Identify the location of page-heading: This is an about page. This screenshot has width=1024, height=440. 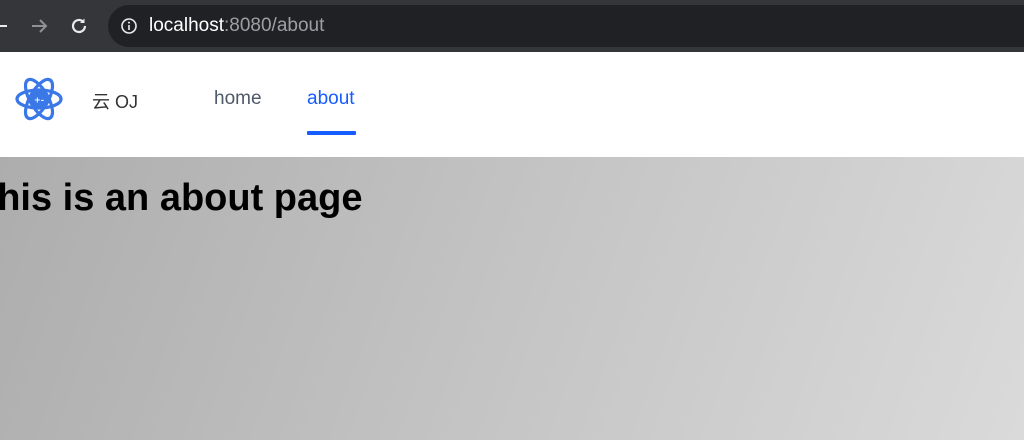
(181, 198).